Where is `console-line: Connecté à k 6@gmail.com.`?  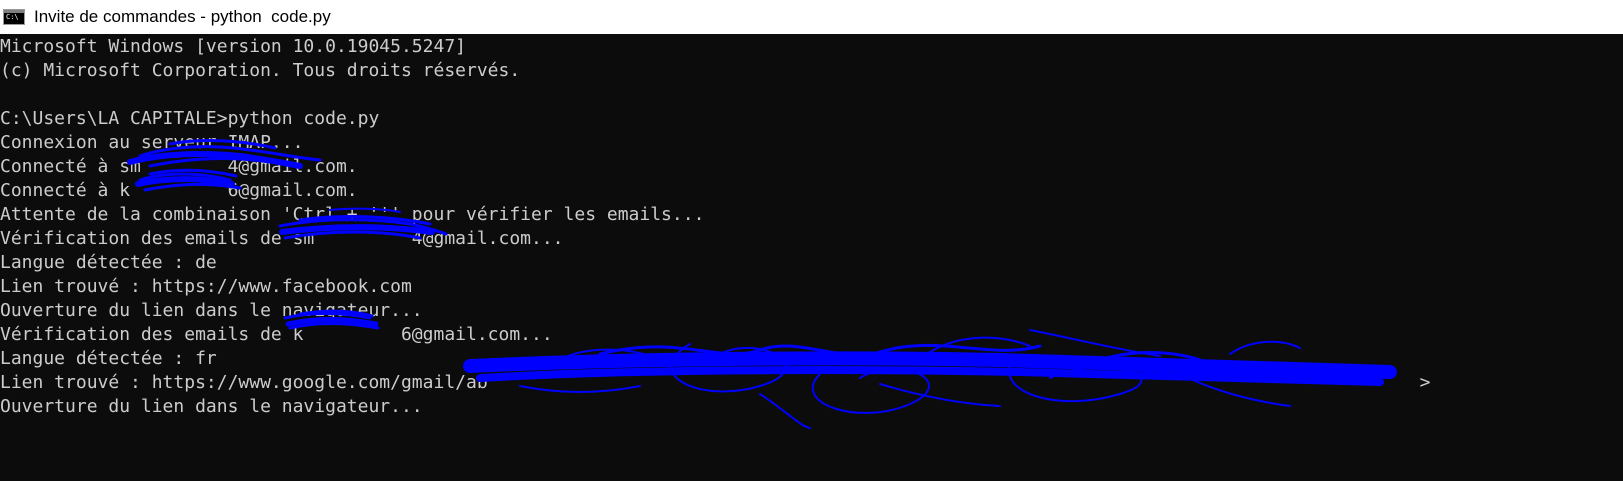
console-line: Connecté à k 6@gmail.com. is located at coordinates (179, 190).